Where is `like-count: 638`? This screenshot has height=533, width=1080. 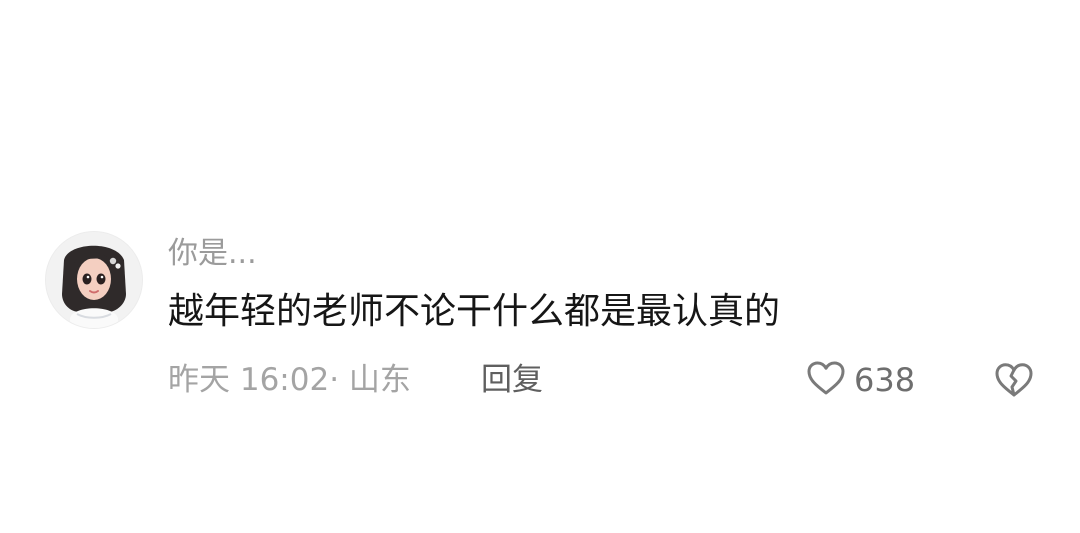
like-count: 638 is located at coordinates (885, 380).